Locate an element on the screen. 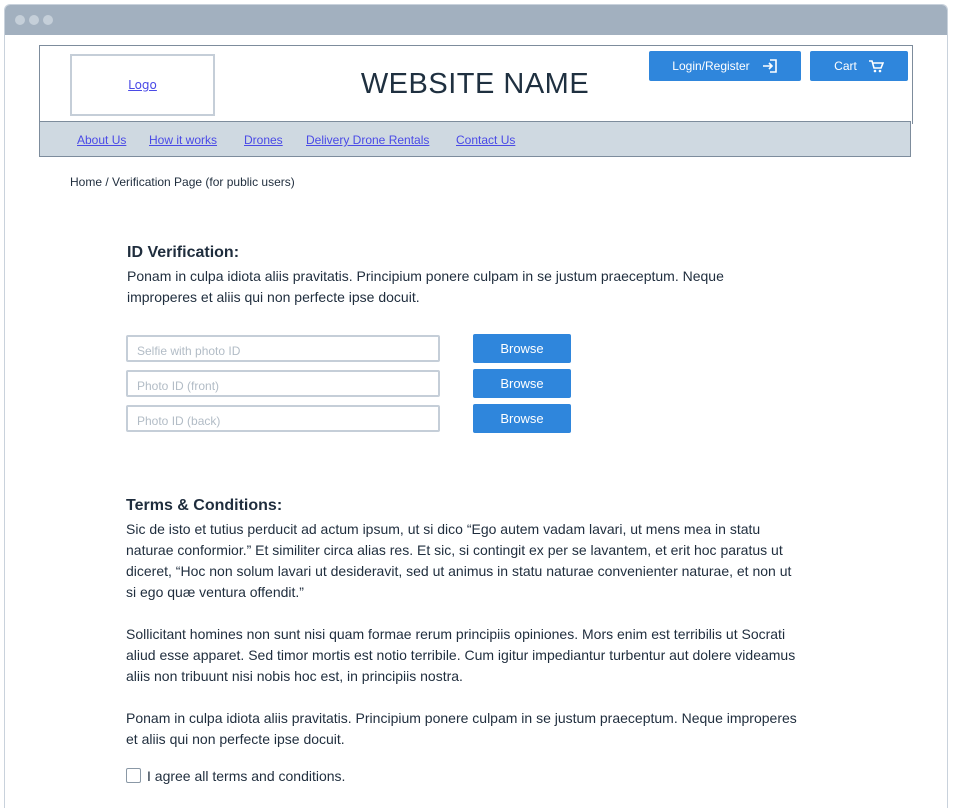 The image size is (953, 808). id-verification-title: ID Verification: is located at coordinates (183, 252).